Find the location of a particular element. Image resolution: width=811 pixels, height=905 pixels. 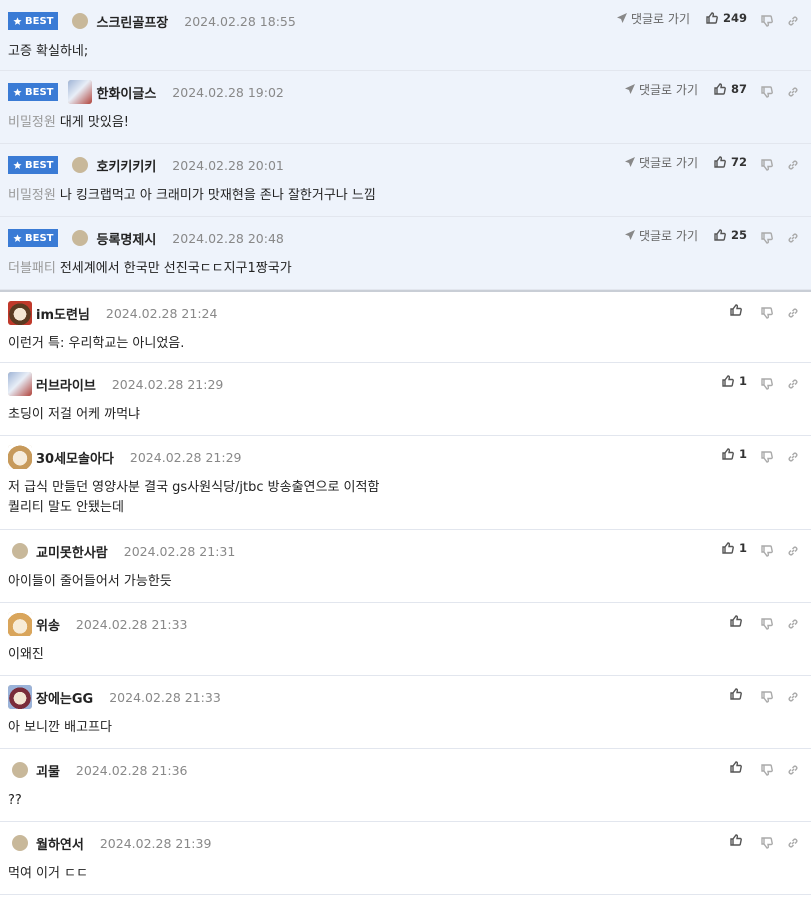

comment-actions: 댓글로 가기 87 is located at coordinates (711, 89).